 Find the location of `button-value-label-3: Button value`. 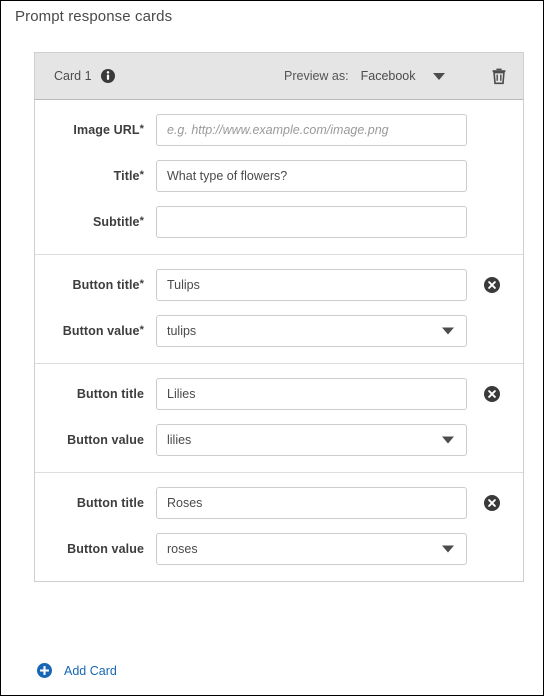

button-value-label-3: Button value is located at coordinates (105, 549).